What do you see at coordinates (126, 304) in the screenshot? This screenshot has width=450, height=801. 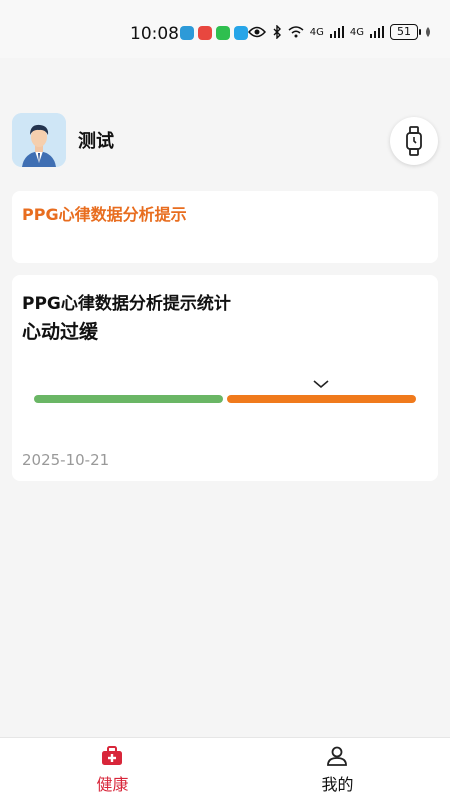 I see `ppg-stats-title: PPG心律数据分析提示统计` at bounding box center [126, 304].